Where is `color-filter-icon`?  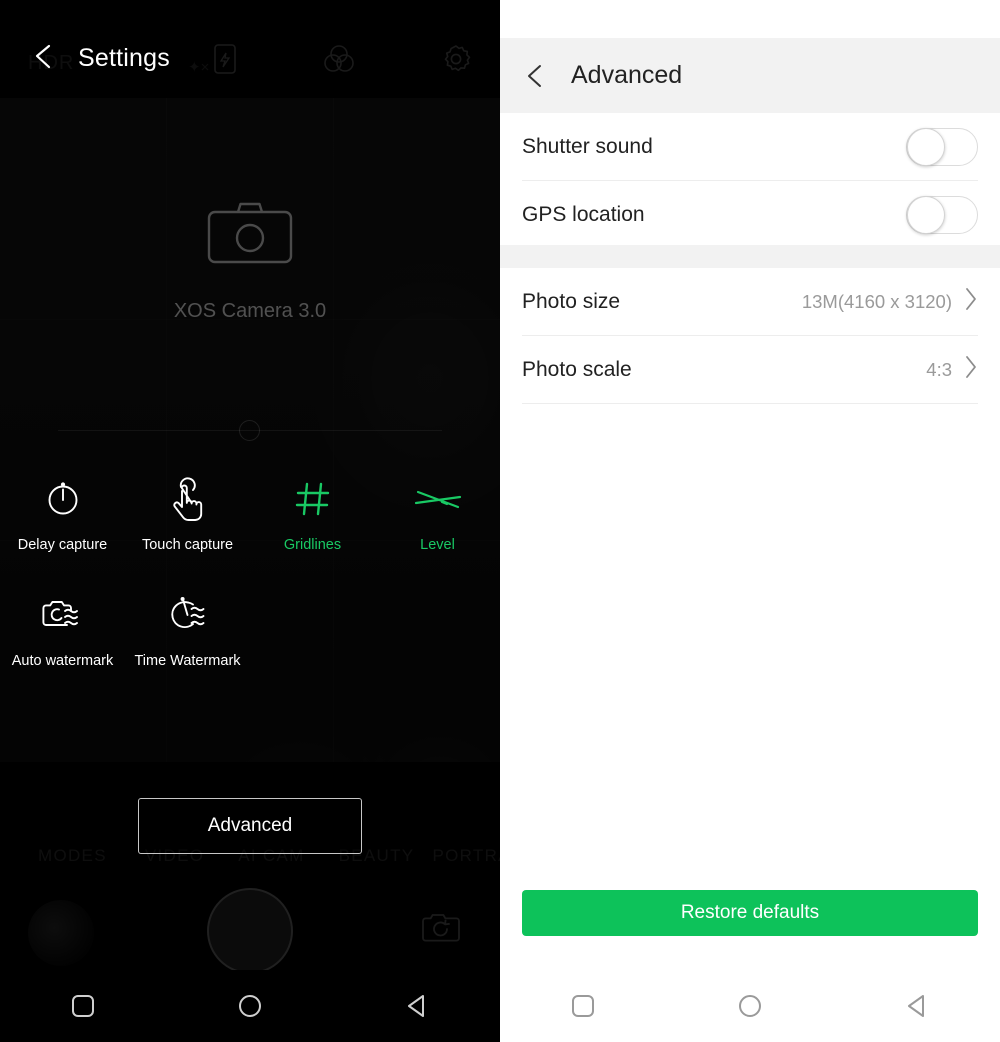 color-filter-icon is located at coordinates (339, 61).